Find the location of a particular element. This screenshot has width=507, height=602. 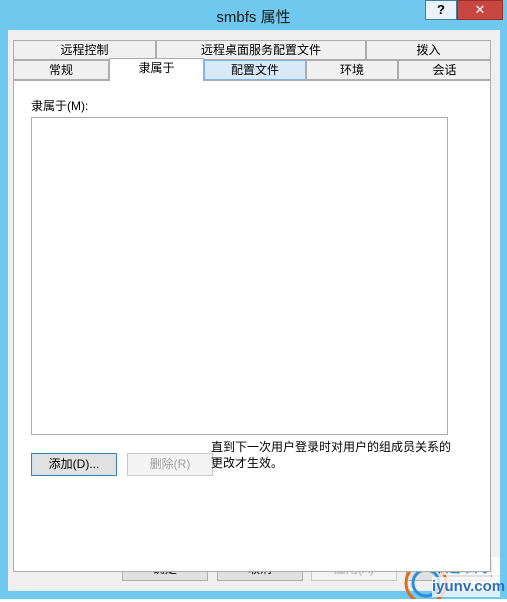

title-bar: smbfs 属性 ? ✕ is located at coordinates (253, 15).